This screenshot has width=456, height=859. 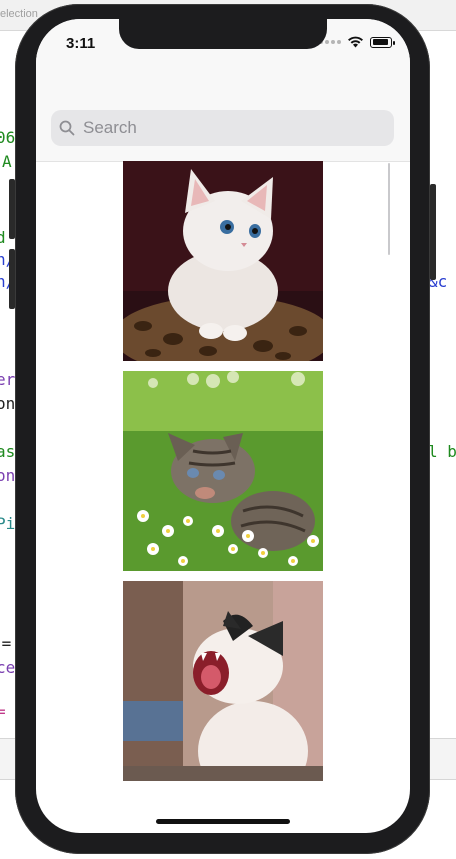 I want to click on power-button, so click(x=433, y=232).